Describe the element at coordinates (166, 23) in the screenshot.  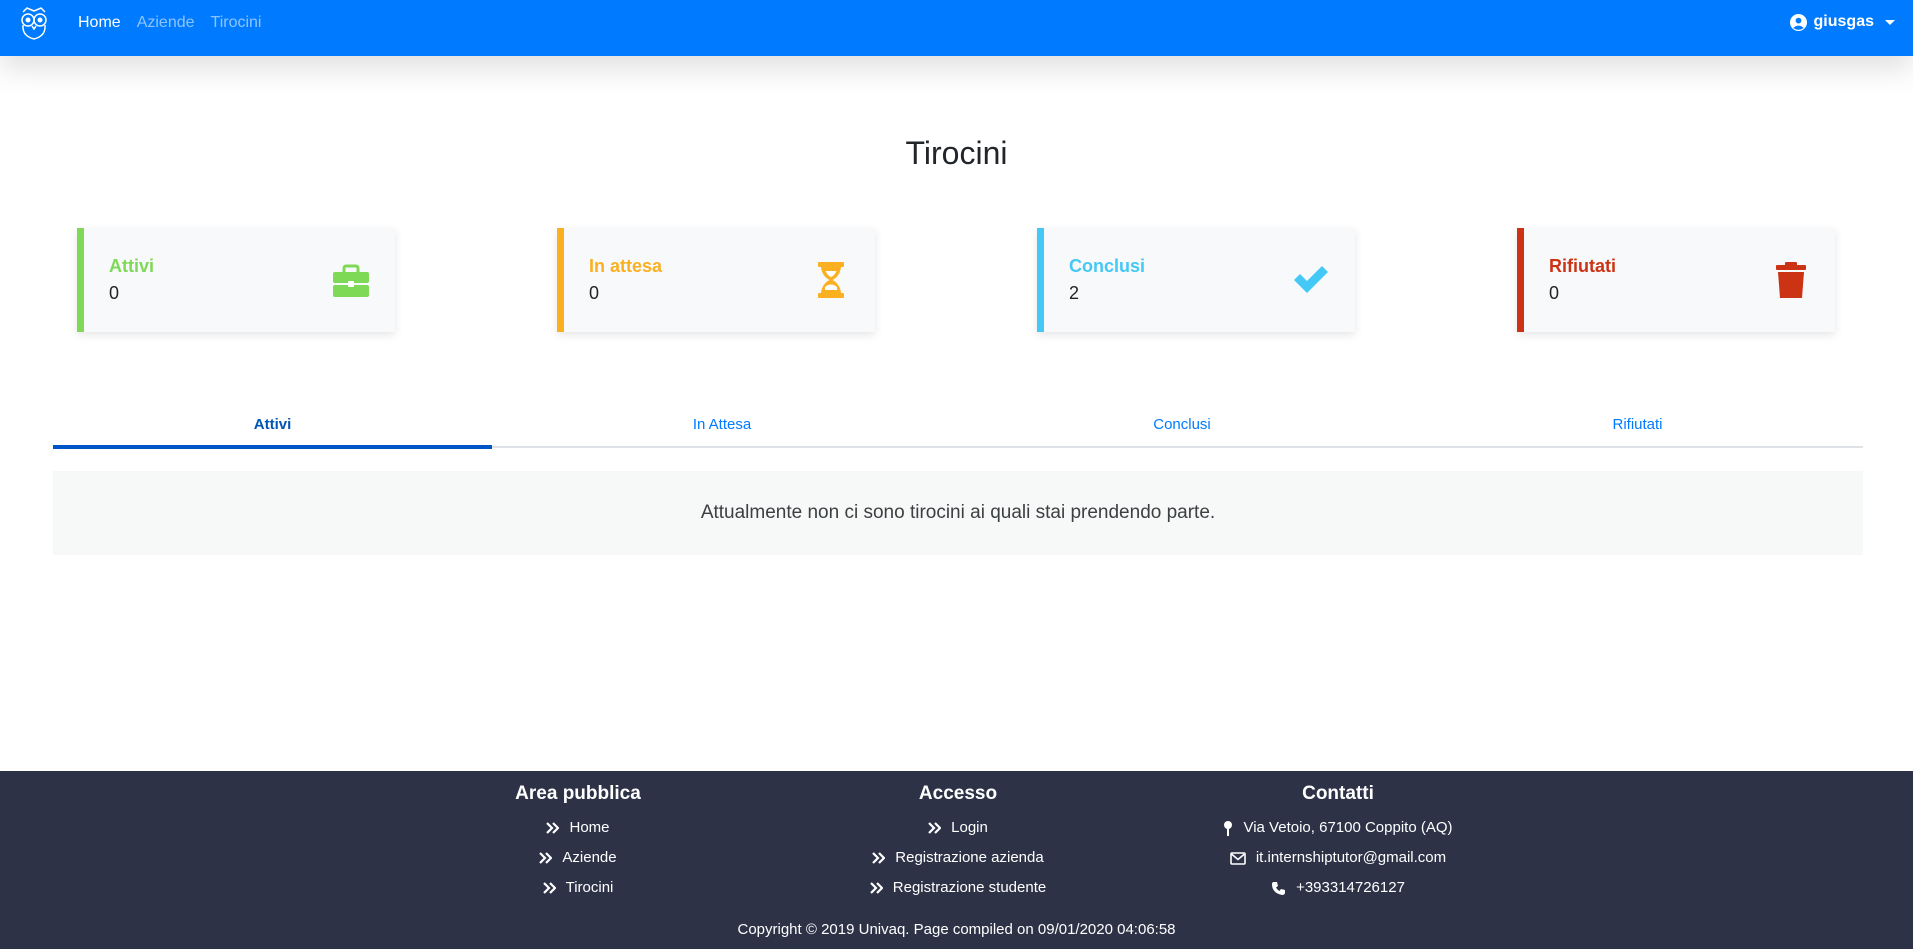
I see `nav-link-aziende: Aziende` at that location.